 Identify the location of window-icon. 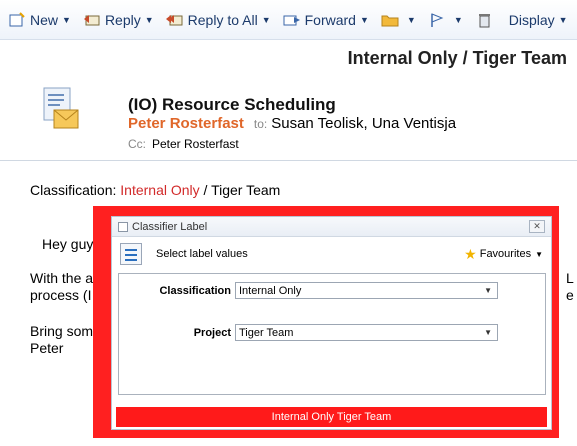
(123, 226).